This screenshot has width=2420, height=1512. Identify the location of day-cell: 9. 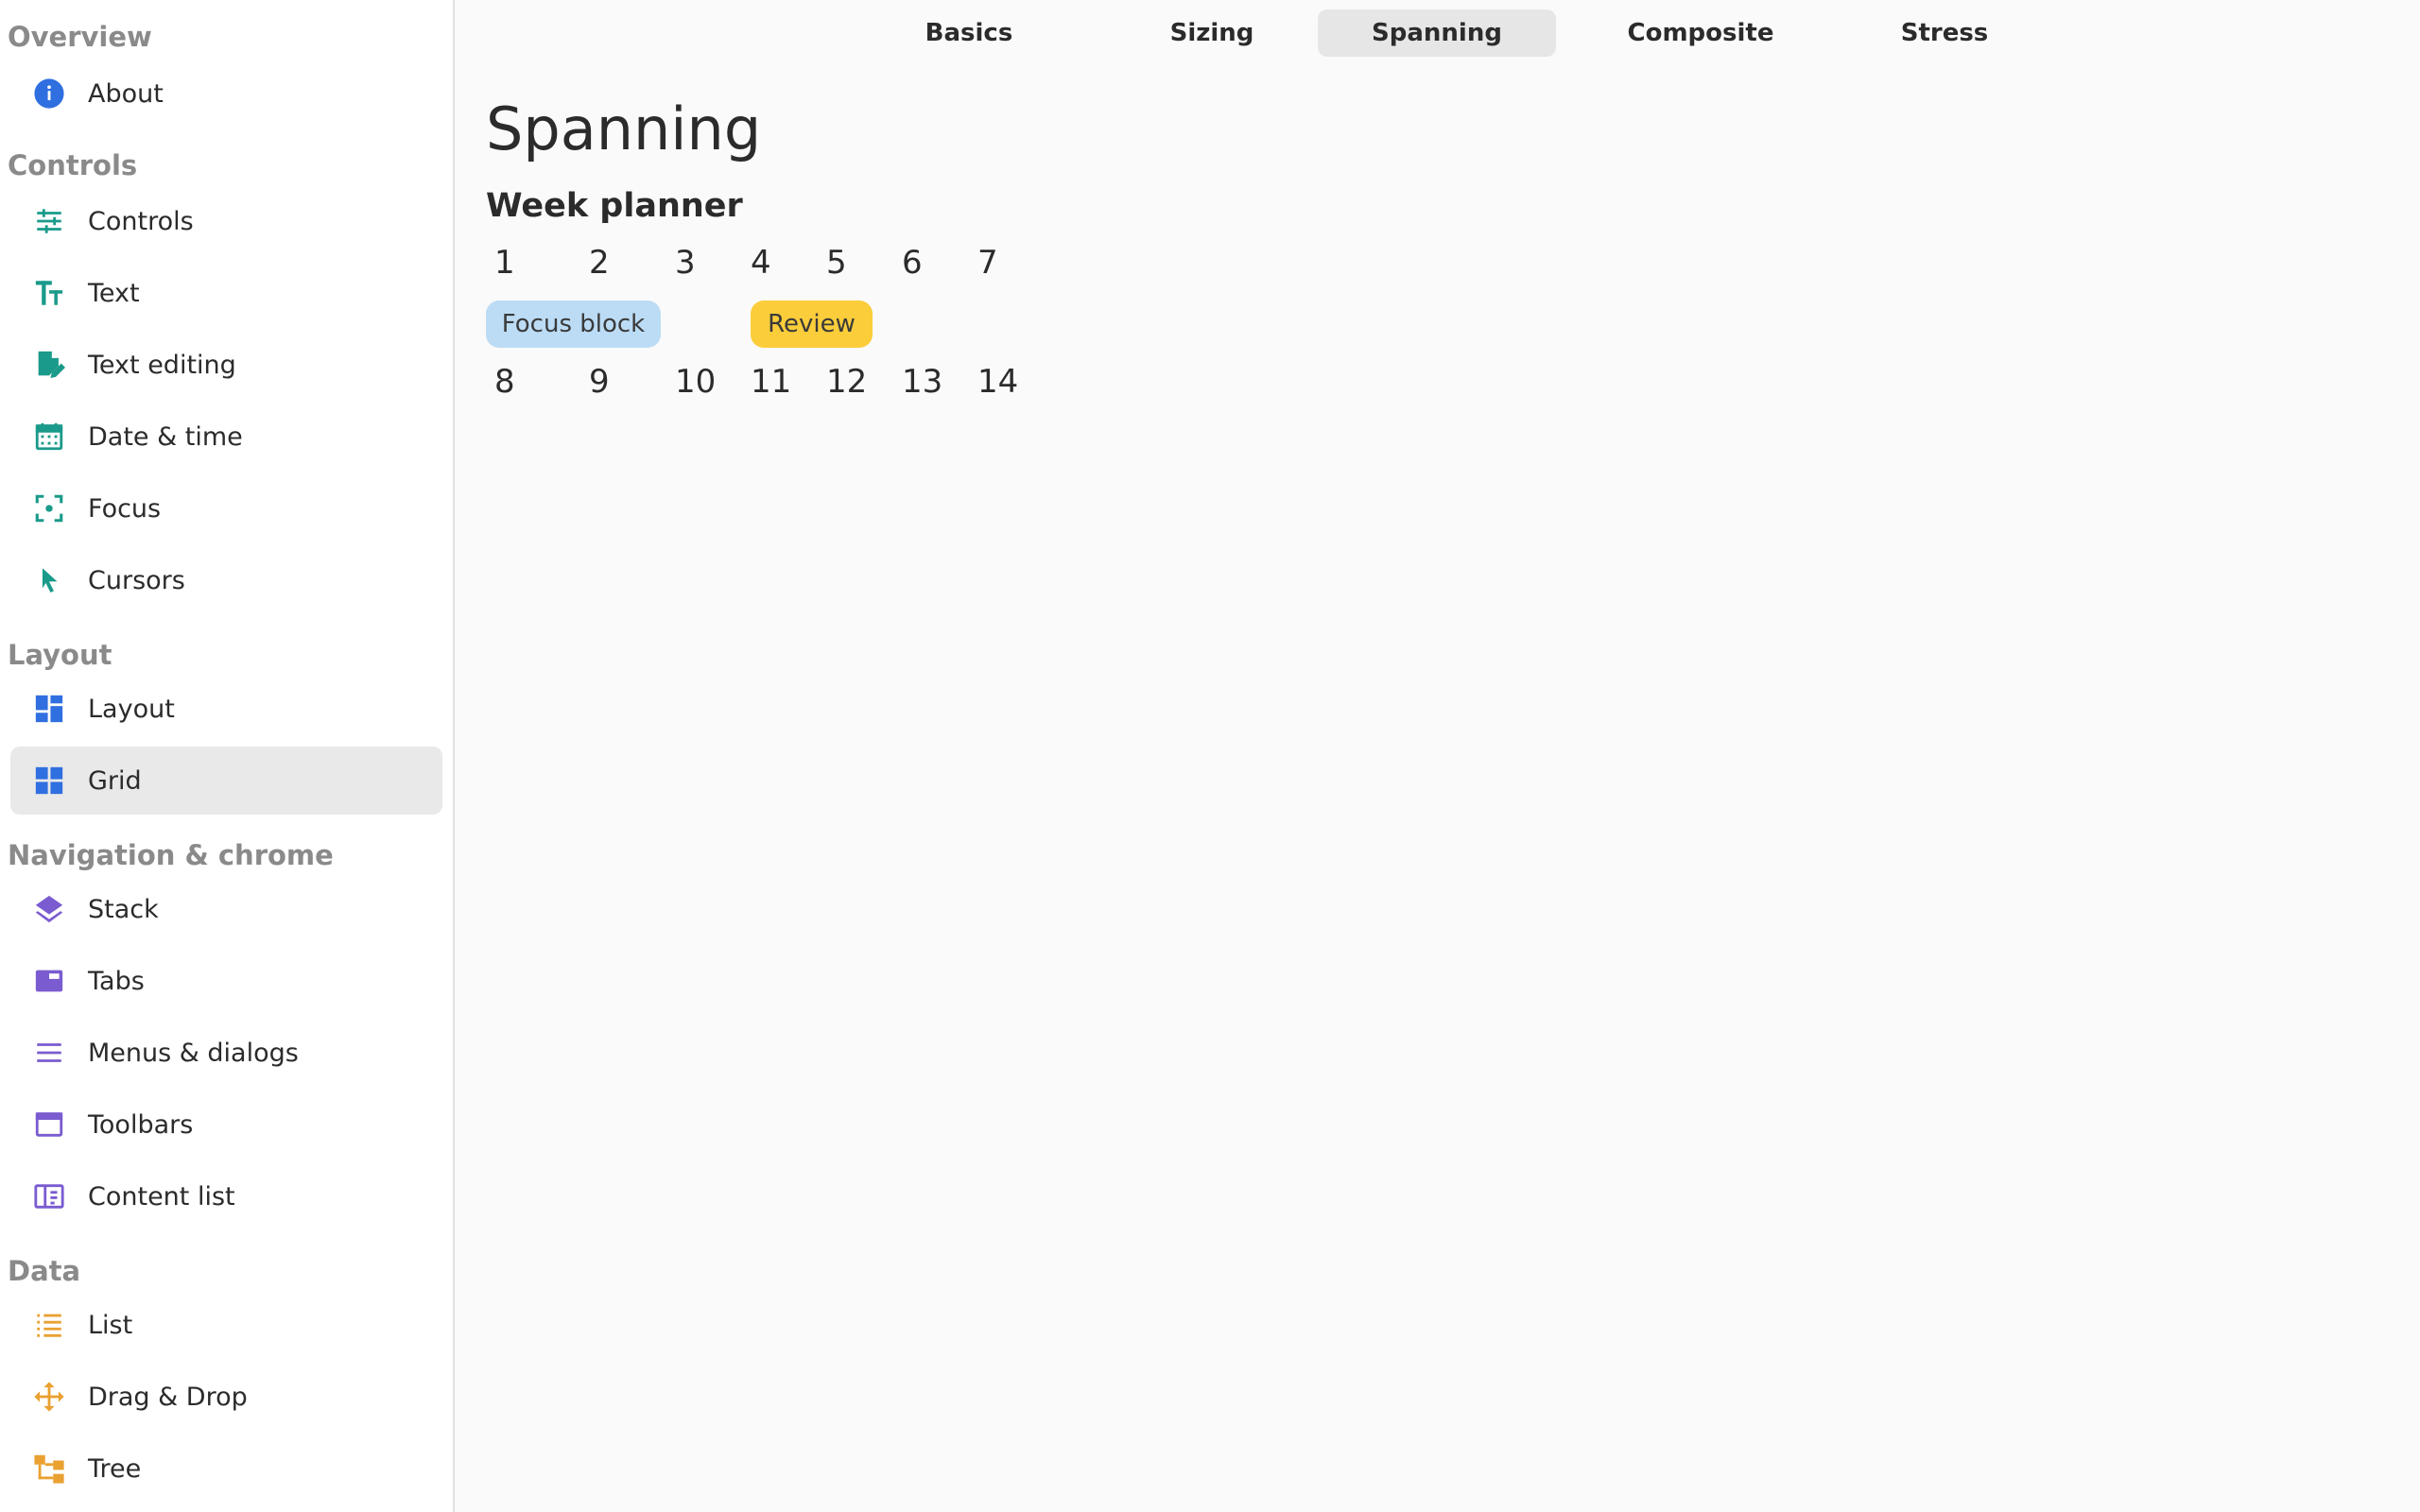
(600, 382).